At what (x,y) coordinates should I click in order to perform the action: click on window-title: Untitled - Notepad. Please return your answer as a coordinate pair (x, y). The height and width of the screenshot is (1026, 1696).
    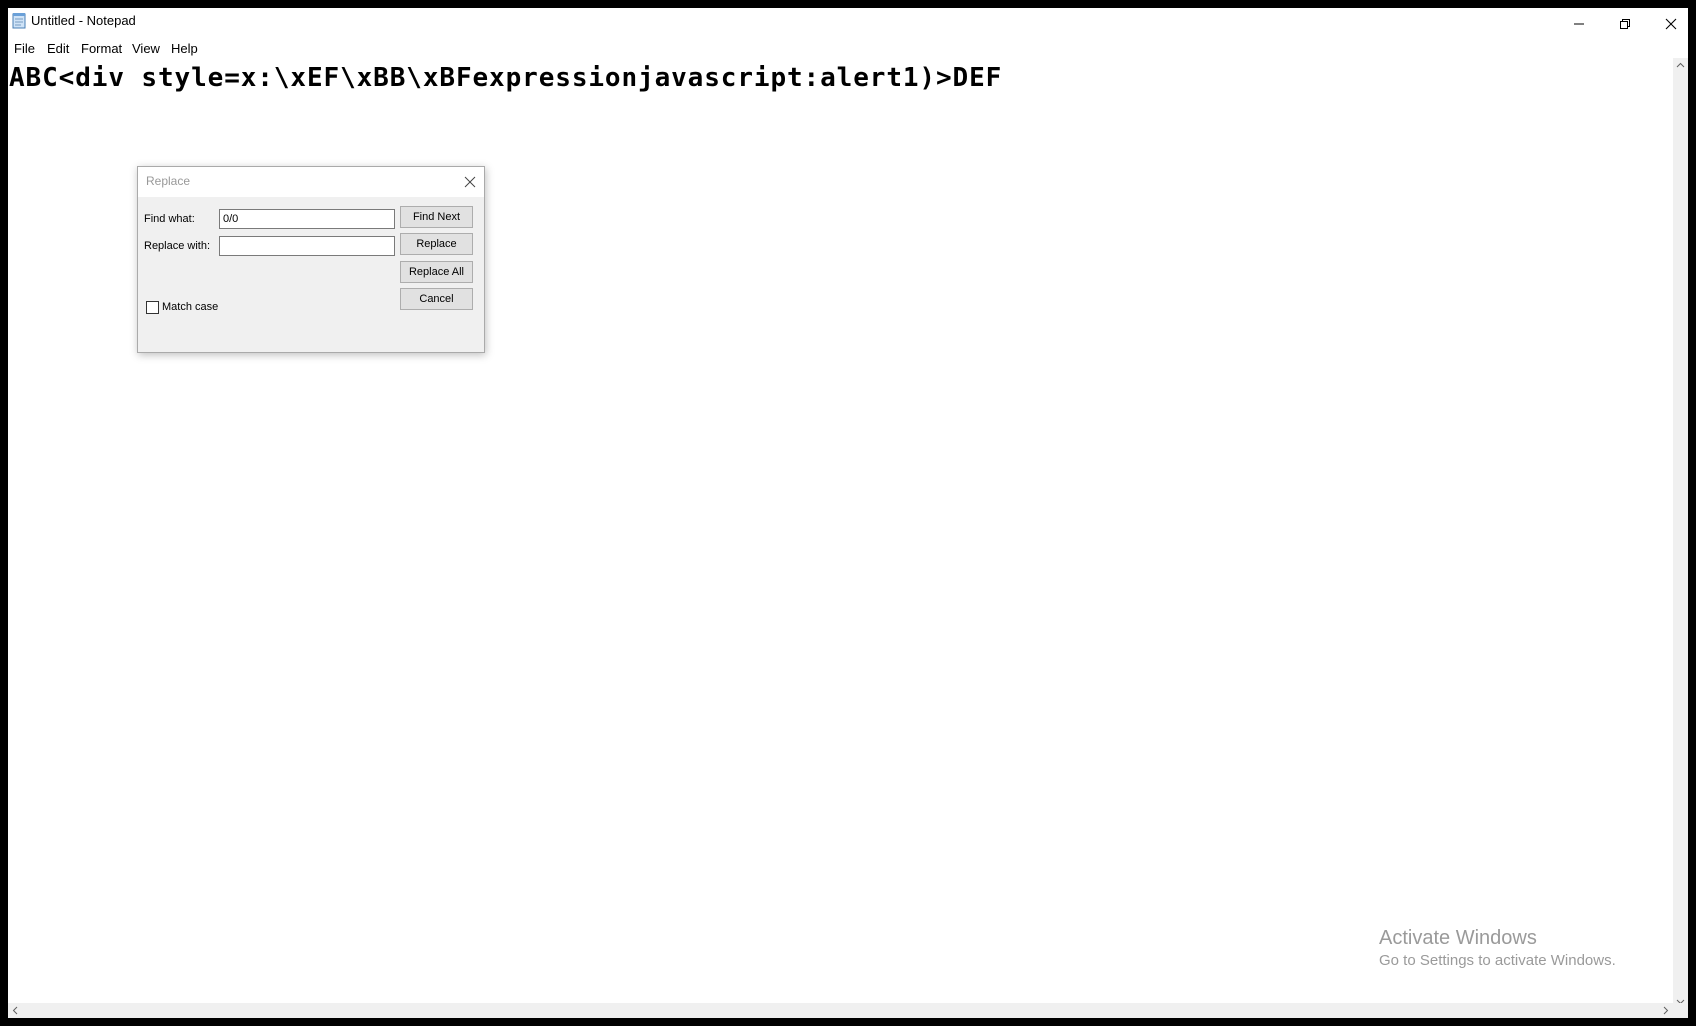
    Looking at the image, I should click on (83, 20).